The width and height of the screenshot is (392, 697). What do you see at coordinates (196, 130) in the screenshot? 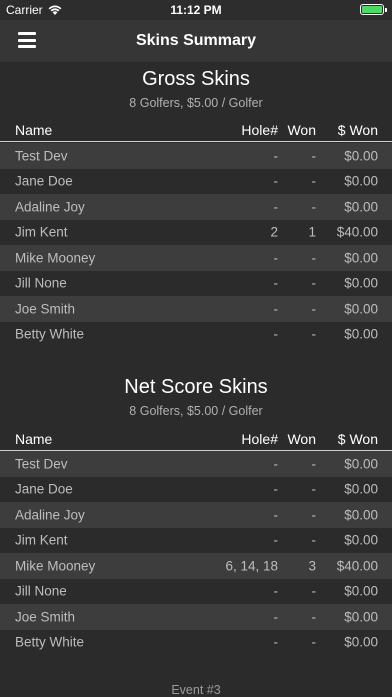
I see `gross-table-header: Name Hole# Won $ Won` at bounding box center [196, 130].